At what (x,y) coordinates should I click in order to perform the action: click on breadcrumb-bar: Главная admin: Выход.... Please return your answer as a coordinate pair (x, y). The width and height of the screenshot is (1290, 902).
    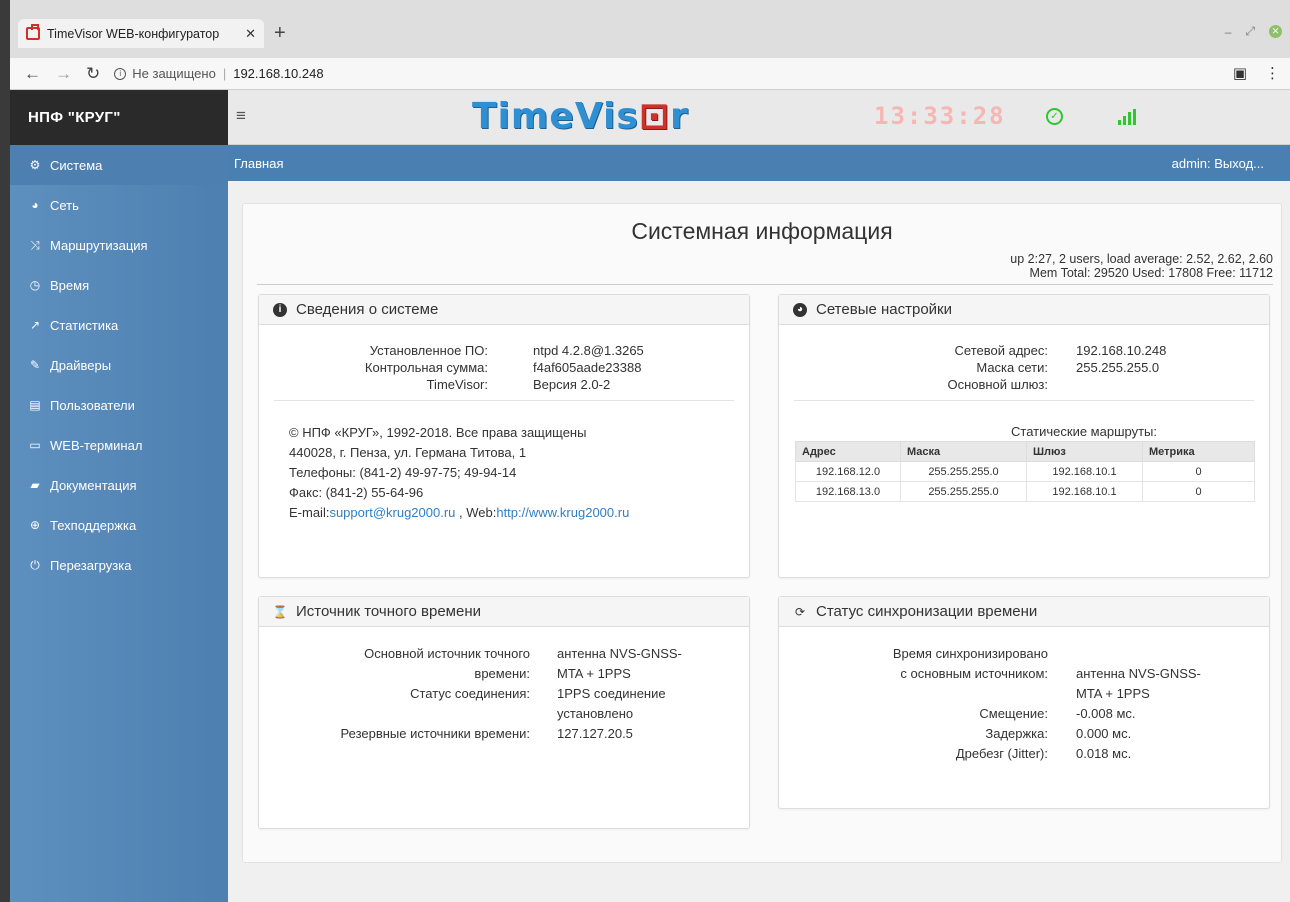
    Looking at the image, I should click on (759, 163).